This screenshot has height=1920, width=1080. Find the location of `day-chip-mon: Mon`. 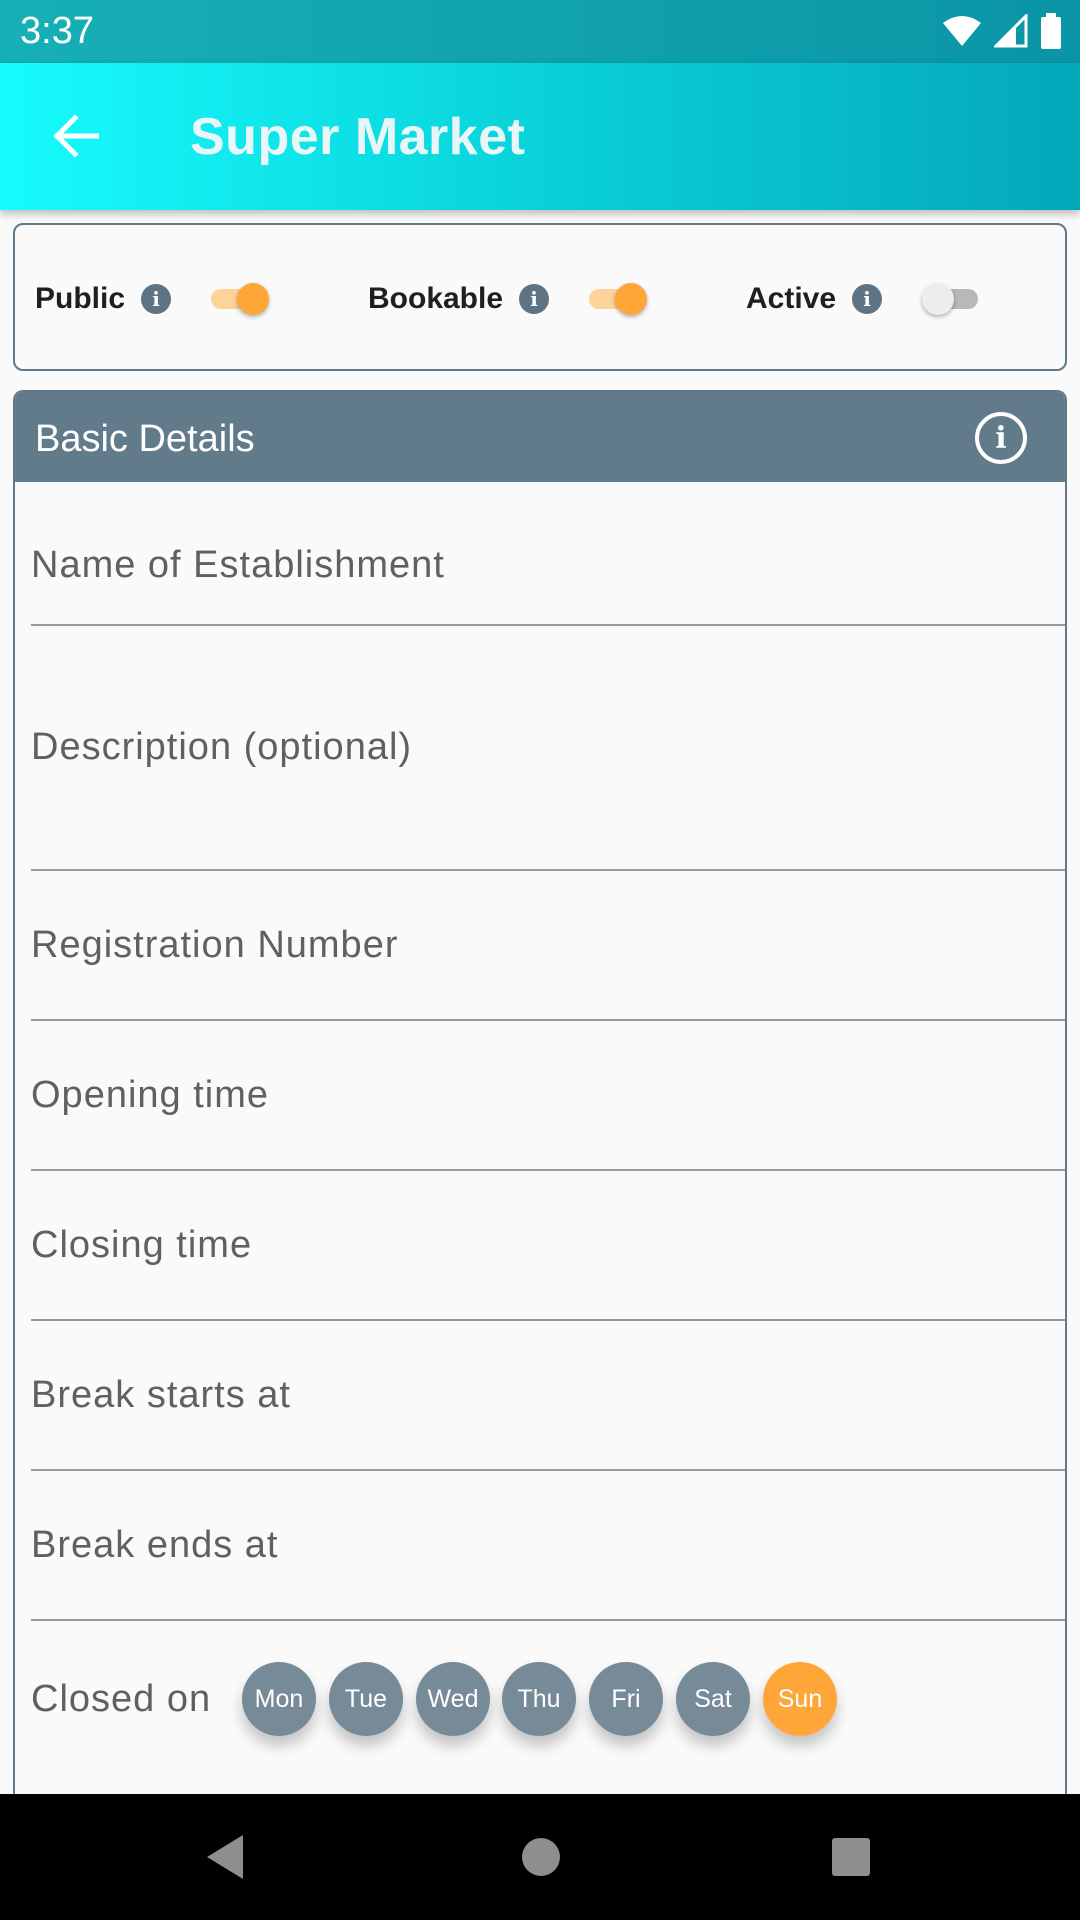

day-chip-mon: Mon is located at coordinates (279, 1699).